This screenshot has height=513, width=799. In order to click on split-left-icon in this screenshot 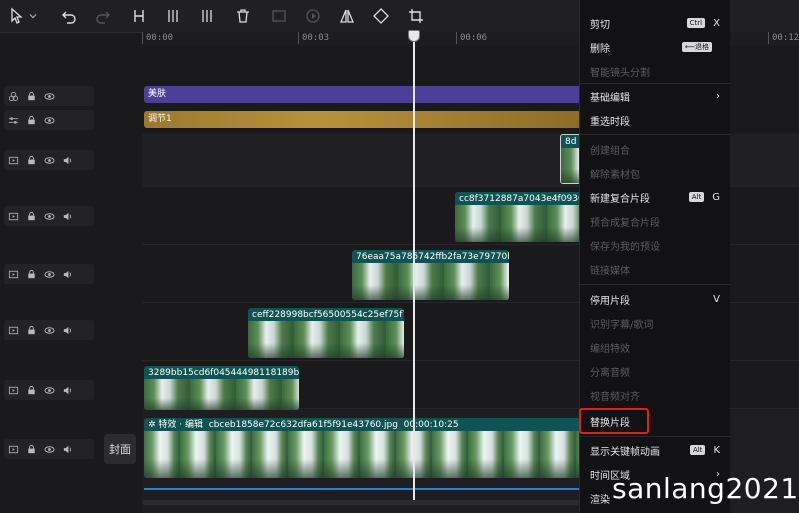, I will do `click(173, 16)`.